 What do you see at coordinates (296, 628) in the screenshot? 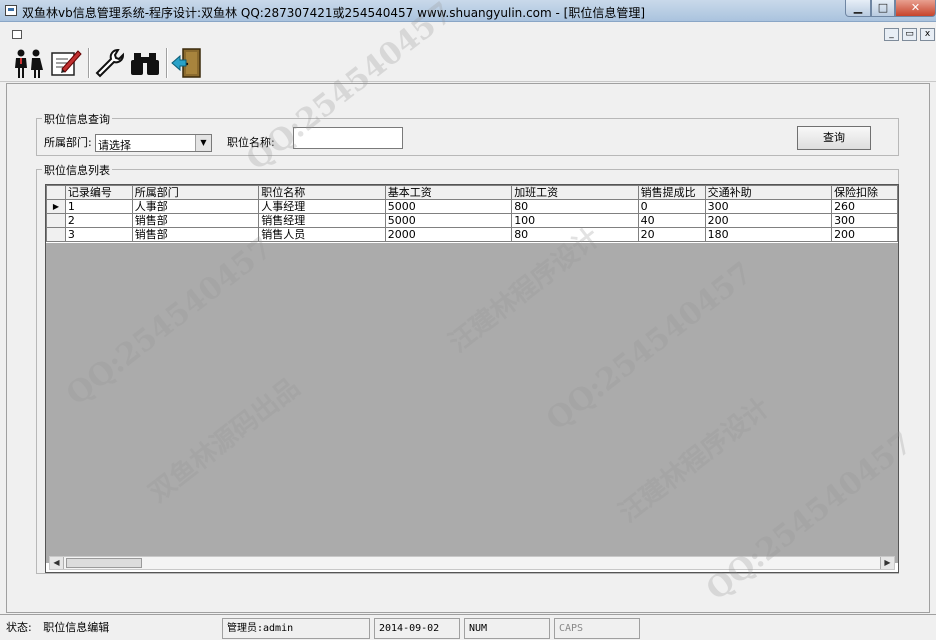
I see `admin-panel: 管理员:admin` at bounding box center [296, 628].